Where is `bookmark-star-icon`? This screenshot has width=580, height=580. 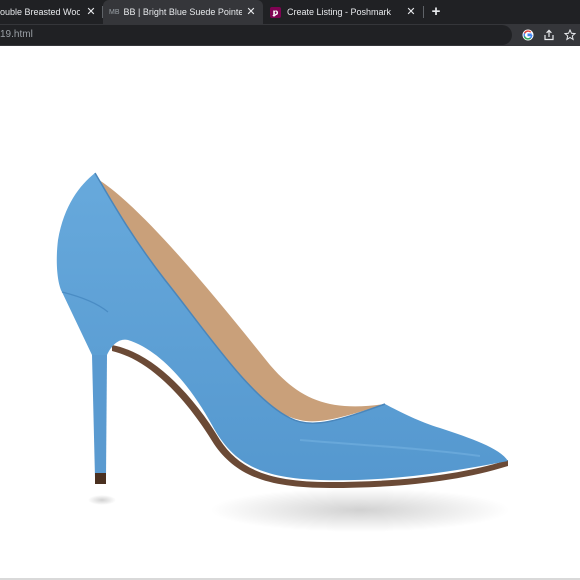
bookmark-star-icon is located at coordinates (570, 35).